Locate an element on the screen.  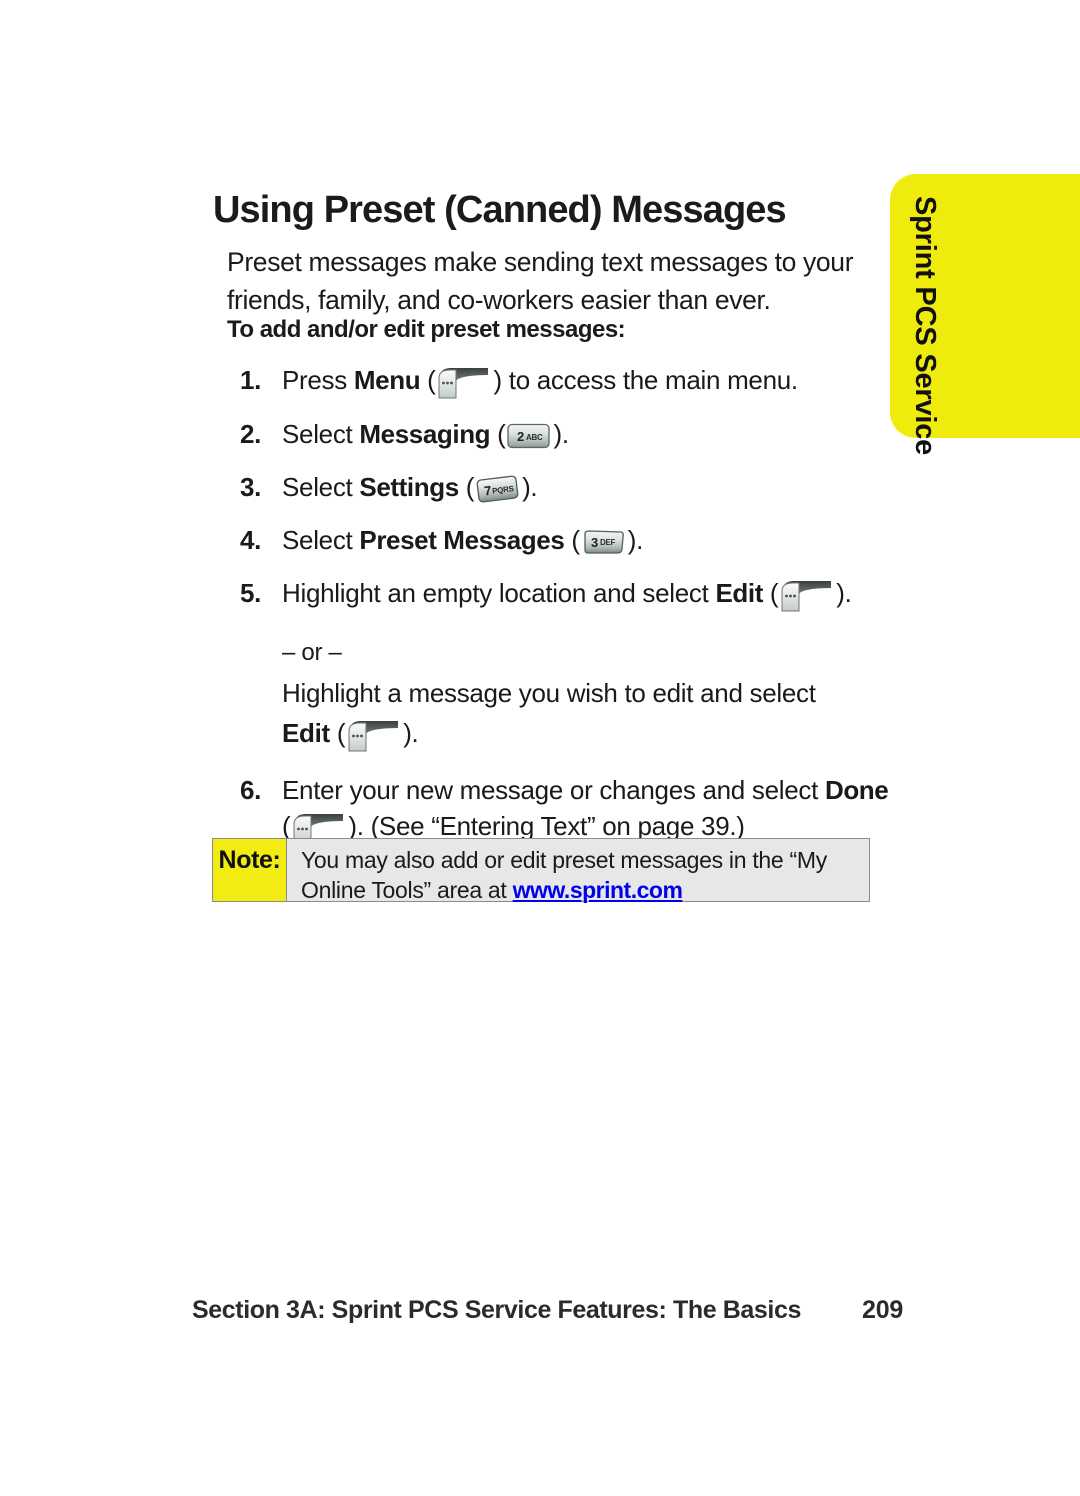
step-text-bold: Menu is located at coordinates (387, 380).